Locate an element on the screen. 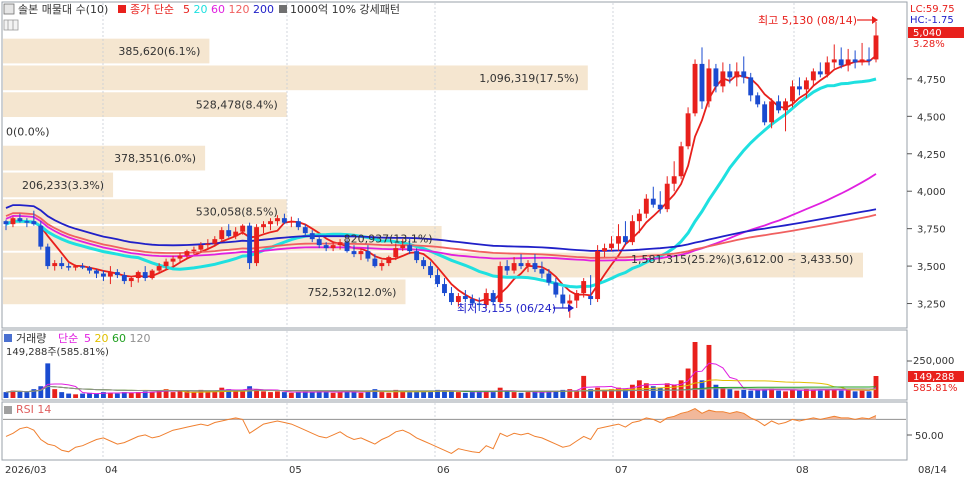 The image size is (966, 479). date-label: 08 is located at coordinates (802, 470).